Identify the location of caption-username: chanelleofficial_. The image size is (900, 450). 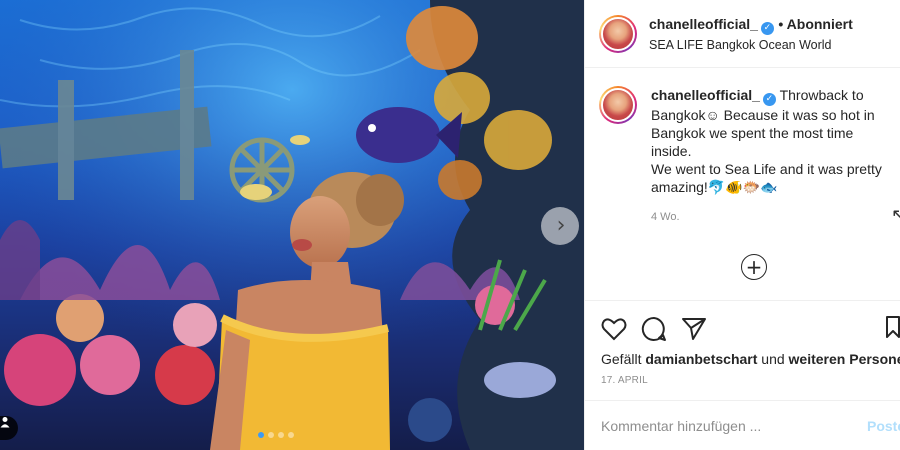
(705, 95).